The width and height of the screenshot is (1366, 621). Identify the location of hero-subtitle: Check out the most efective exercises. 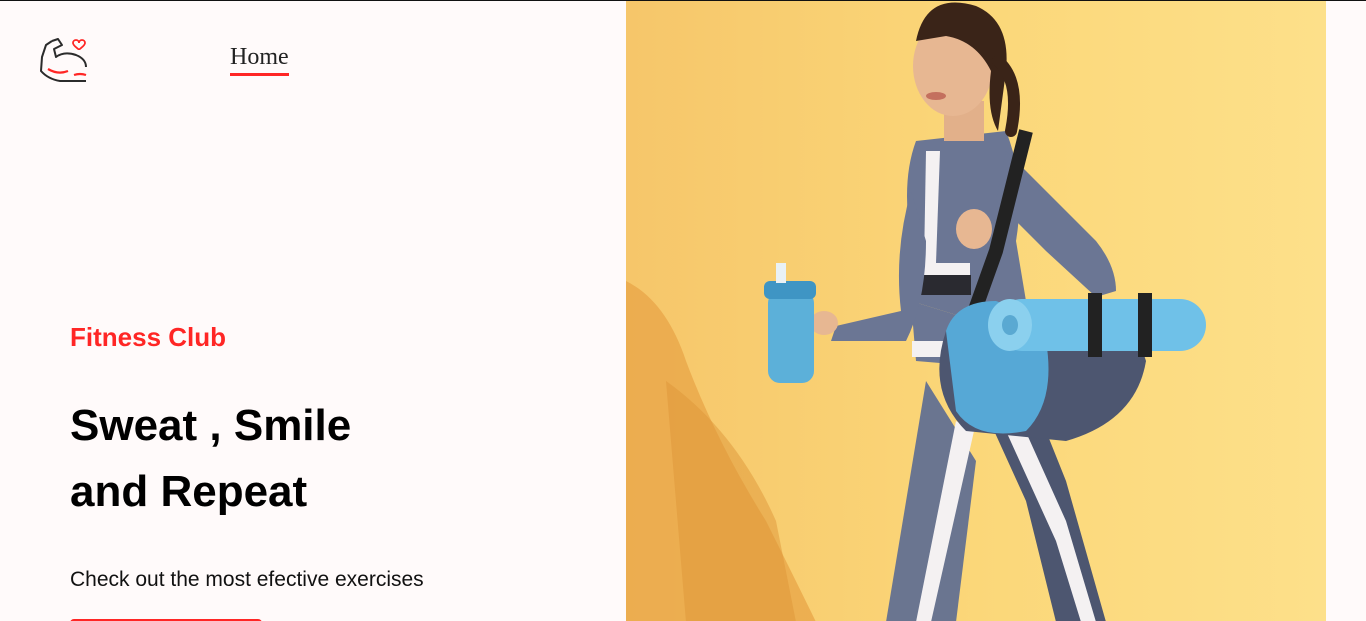
(247, 579).